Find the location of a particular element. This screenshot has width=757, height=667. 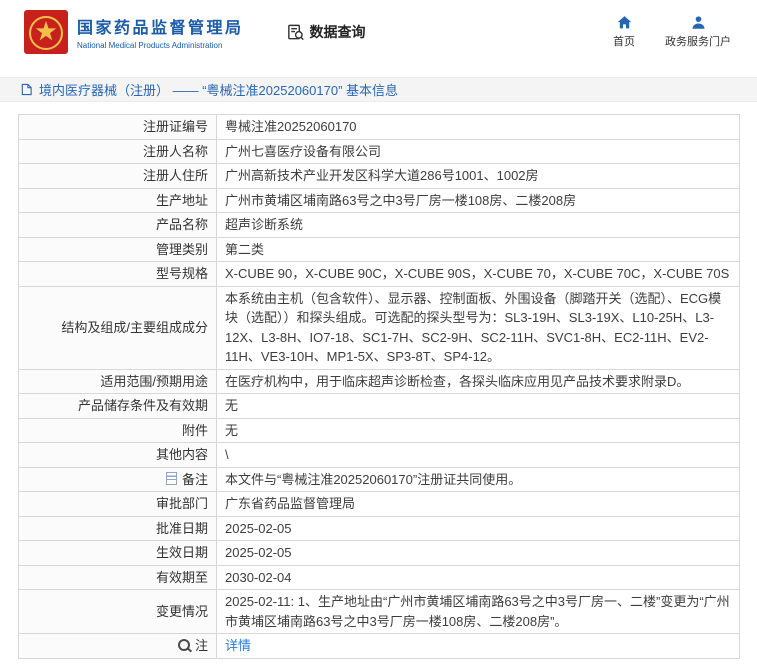

table-row: 注册证编号 粤械注准20252060170 is located at coordinates (379, 127).